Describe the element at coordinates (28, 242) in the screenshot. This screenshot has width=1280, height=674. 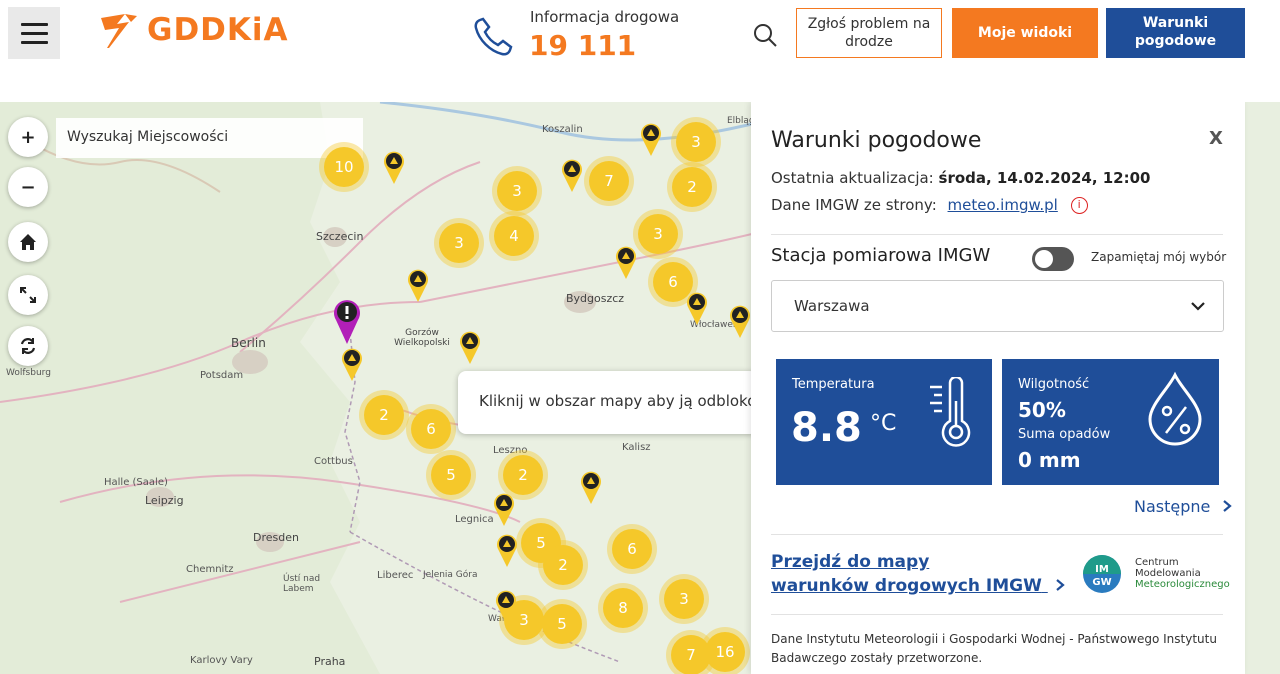
I see `home-button` at that location.